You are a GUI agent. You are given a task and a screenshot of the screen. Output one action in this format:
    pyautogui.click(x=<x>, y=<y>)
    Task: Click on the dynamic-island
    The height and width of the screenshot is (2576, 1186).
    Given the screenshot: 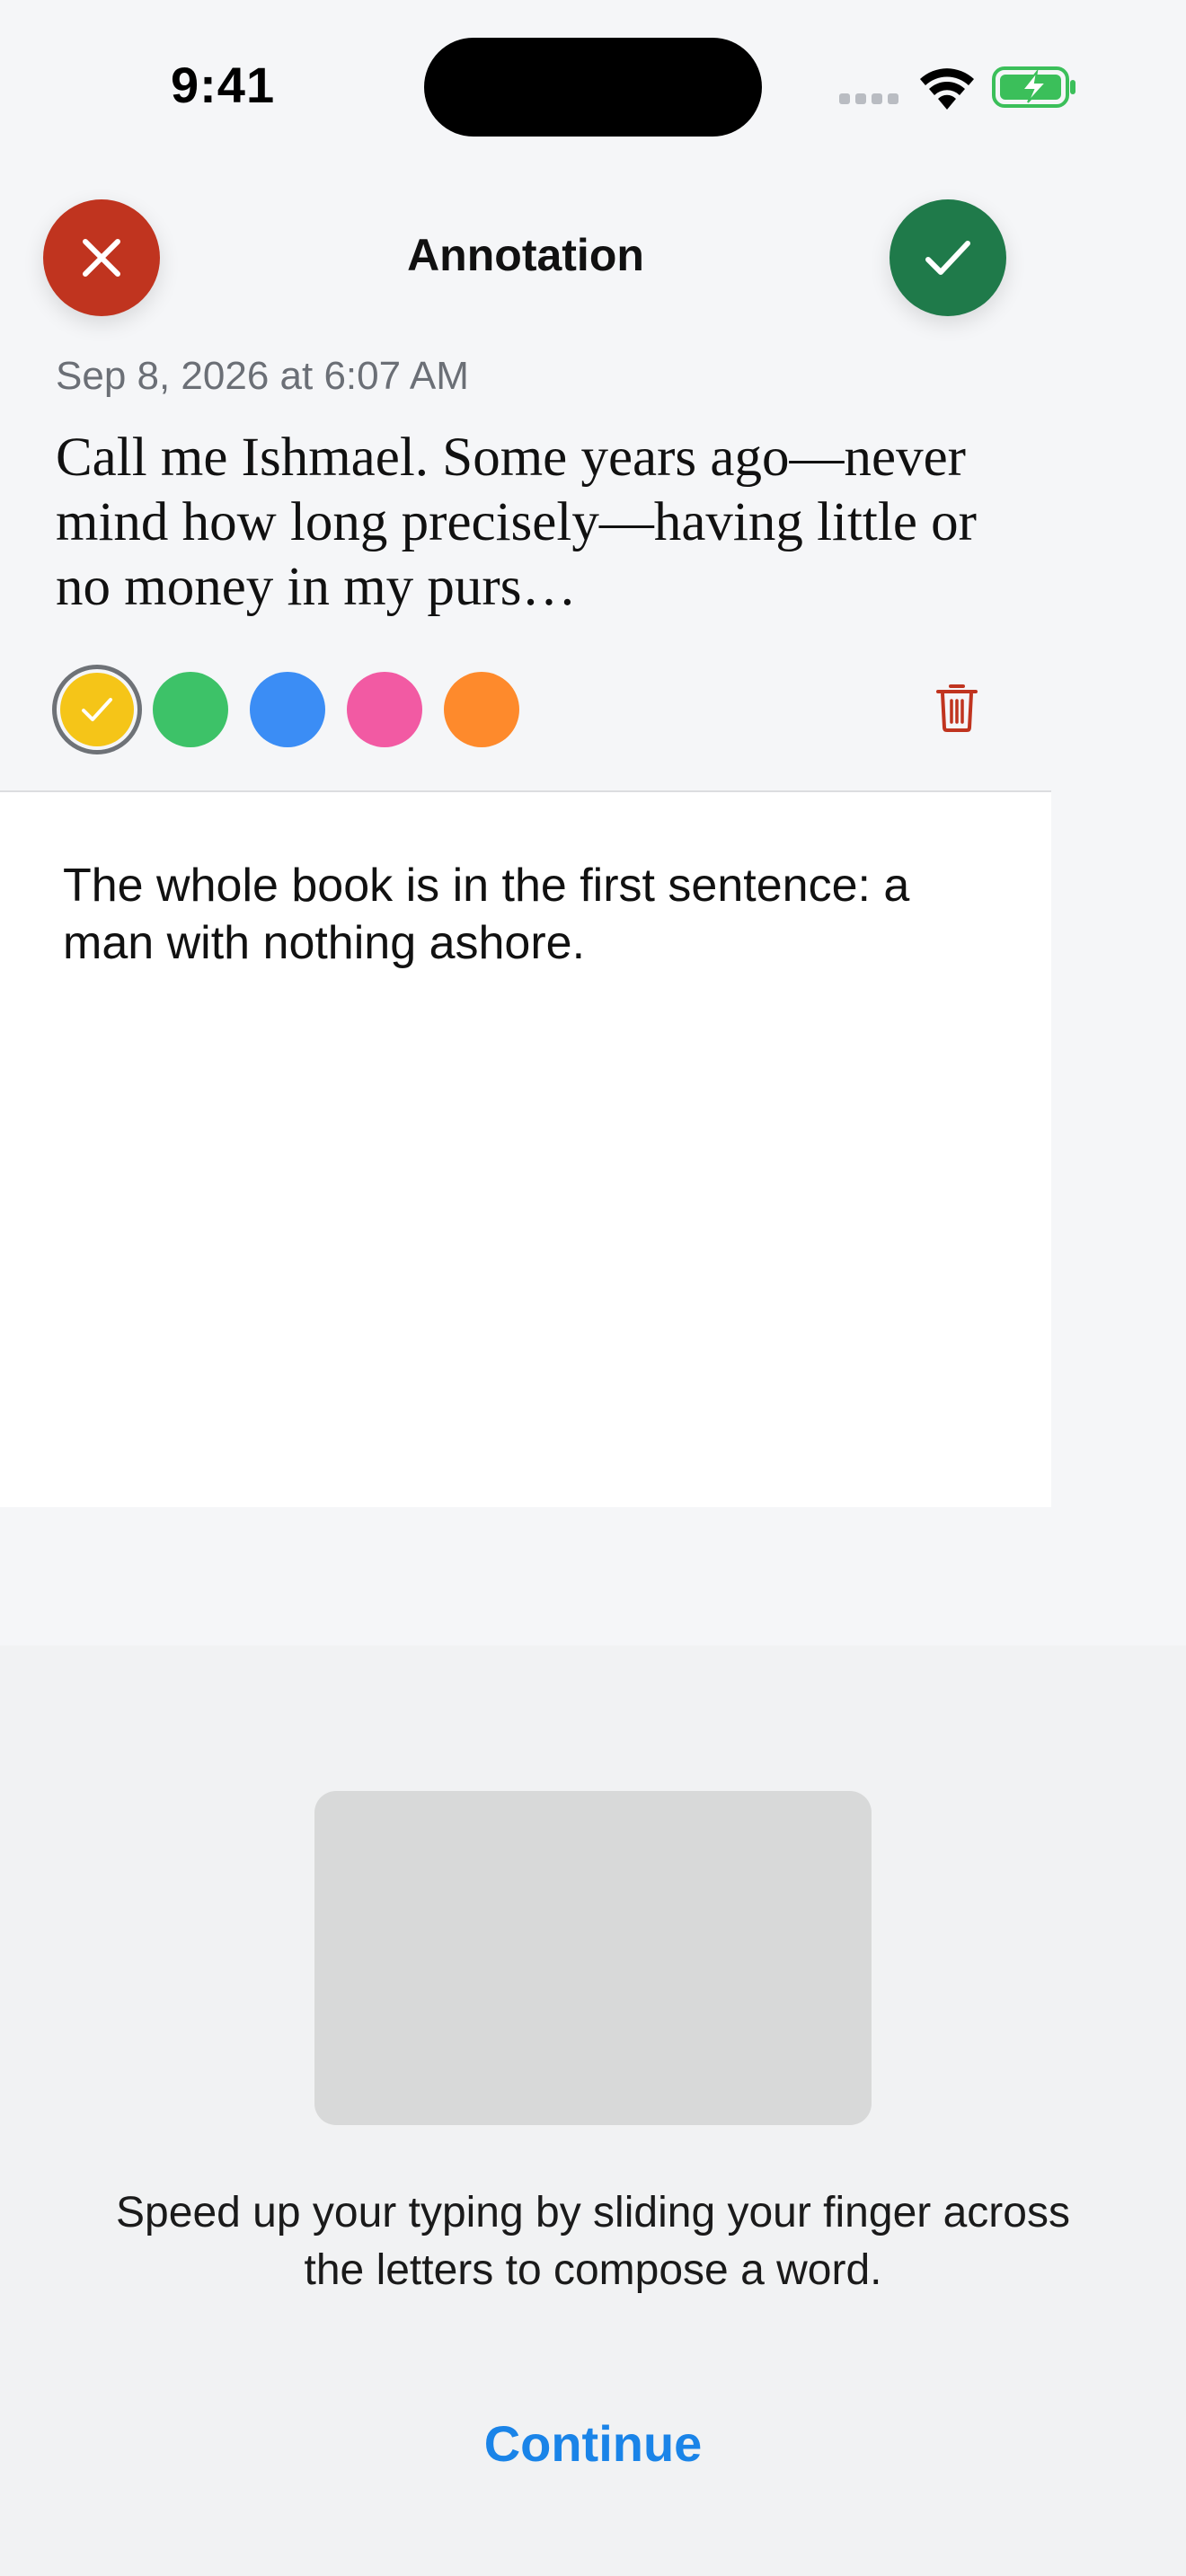 What is the action you would take?
    pyautogui.click(x=593, y=87)
    